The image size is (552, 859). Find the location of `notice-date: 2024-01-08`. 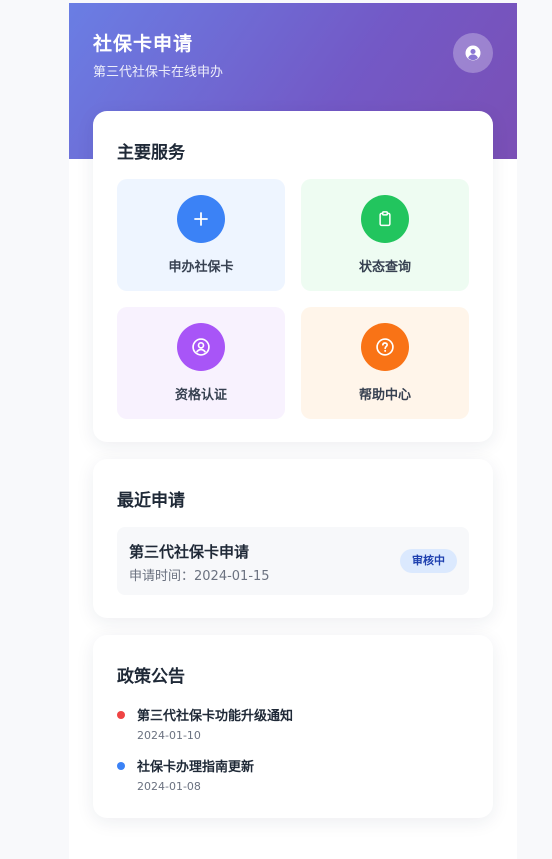

notice-date: 2024-01-08 is located at coordinates (169, 786).